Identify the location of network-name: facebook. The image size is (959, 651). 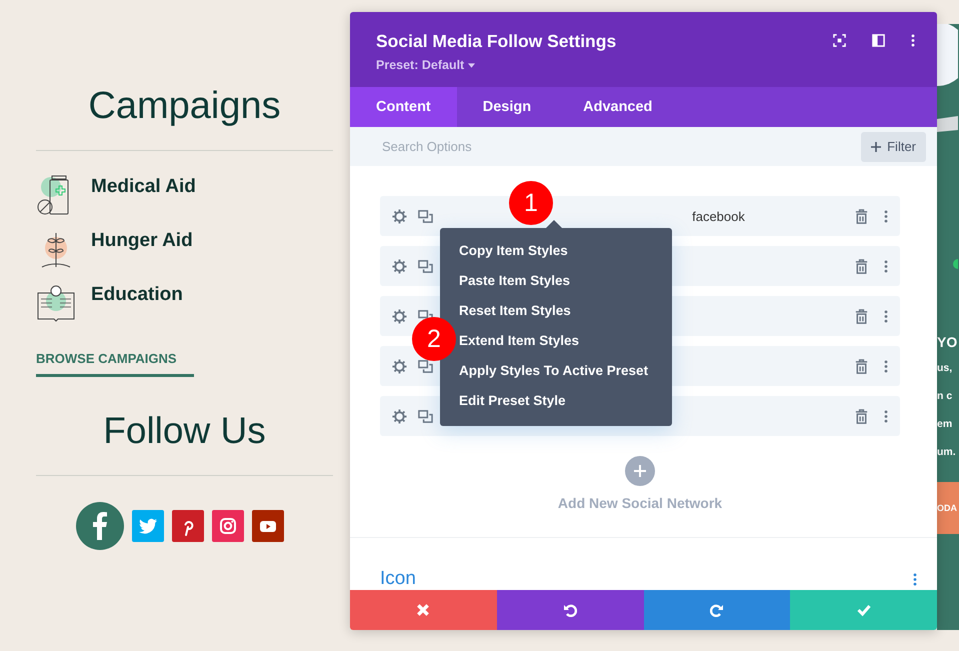
(718, 216).